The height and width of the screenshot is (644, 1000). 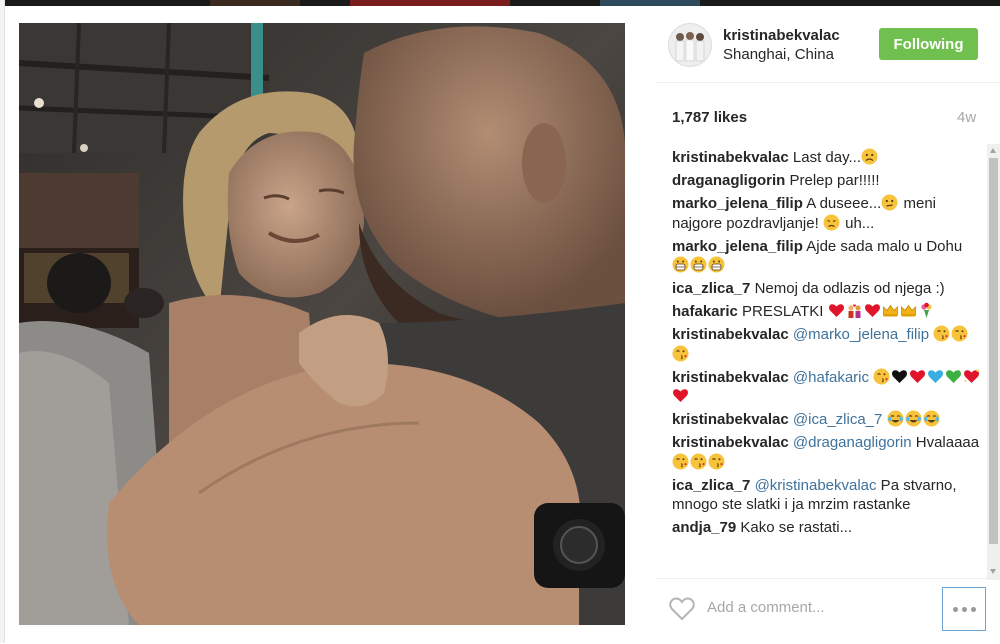 What do you see at coordinates (690, 45) in the screenshot?
I see `author-avatar` at bounding box center [690, 45].